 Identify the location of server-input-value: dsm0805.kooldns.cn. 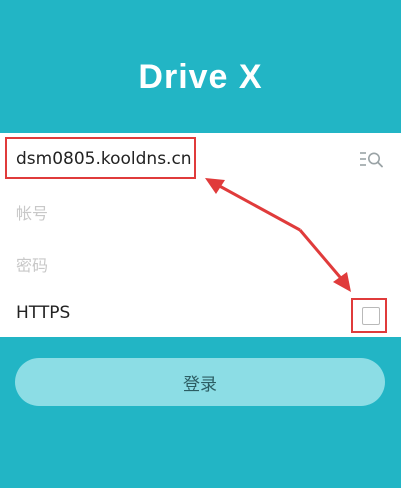
(104, 159).